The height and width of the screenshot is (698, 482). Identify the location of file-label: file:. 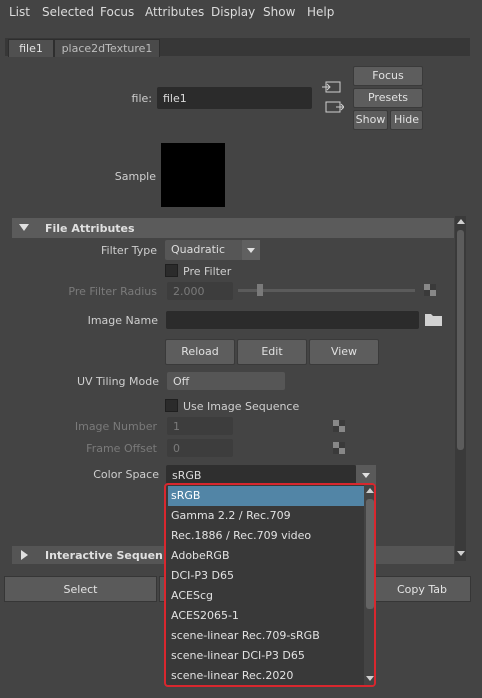
(141, 98).